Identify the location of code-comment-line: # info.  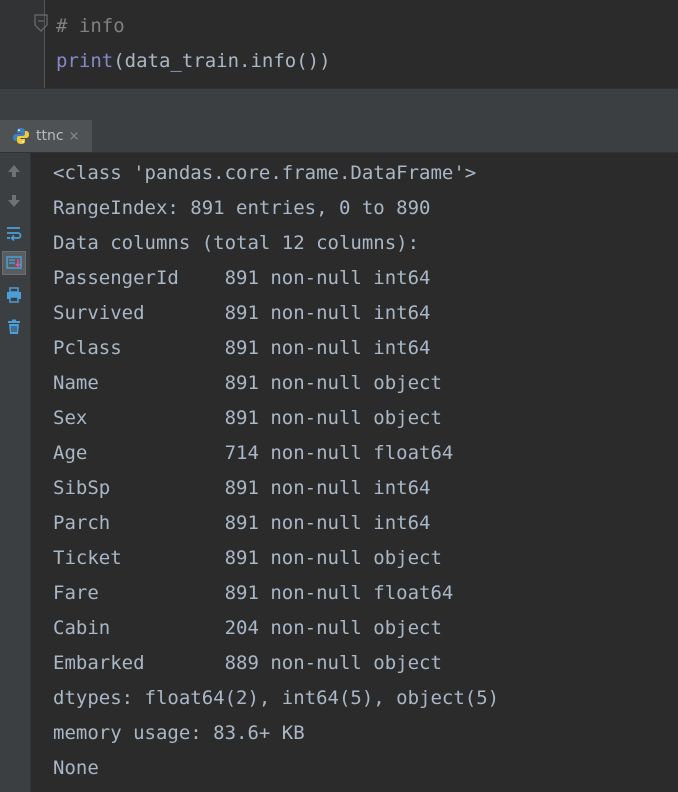
(90, 26).